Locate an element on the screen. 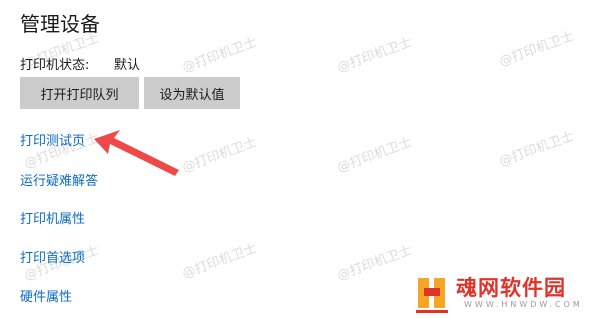 This screenshot has width=600, height=318. site-logo: 魂网软件园 WWW.HNWDW.COM is located at coordinates (501, 293).